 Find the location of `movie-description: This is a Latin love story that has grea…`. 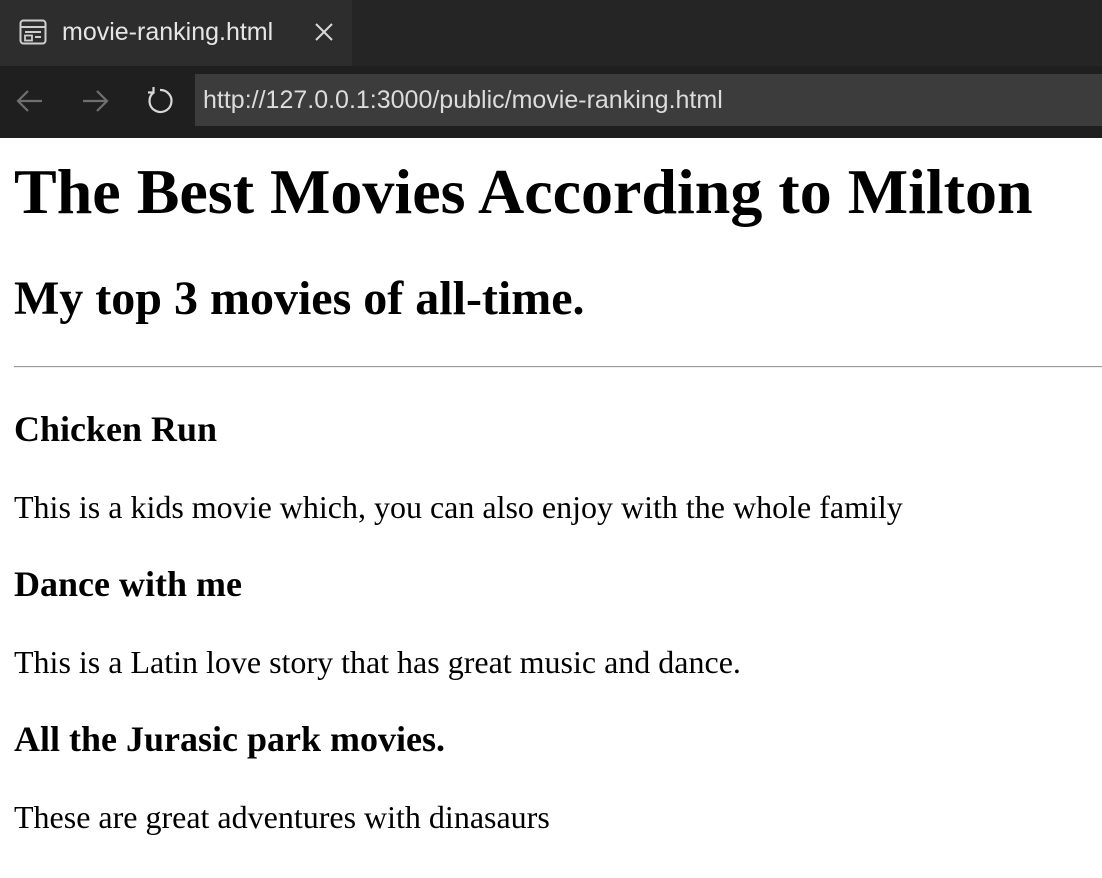

movie-description: This is a Latin love story that has grea… is located at coordinates (377, 662).